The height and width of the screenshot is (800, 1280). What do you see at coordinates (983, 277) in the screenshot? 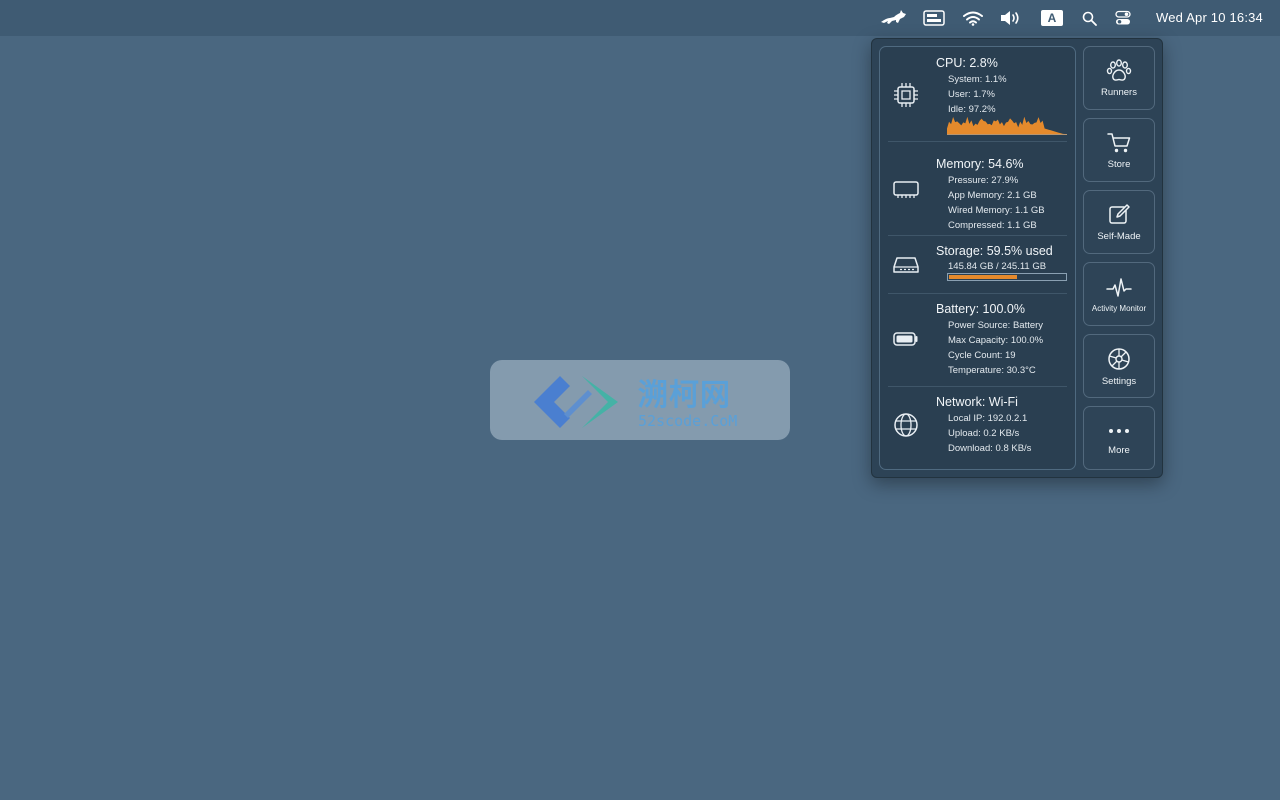
I see `storage-usage-fill` at bounding box center [983, 277].